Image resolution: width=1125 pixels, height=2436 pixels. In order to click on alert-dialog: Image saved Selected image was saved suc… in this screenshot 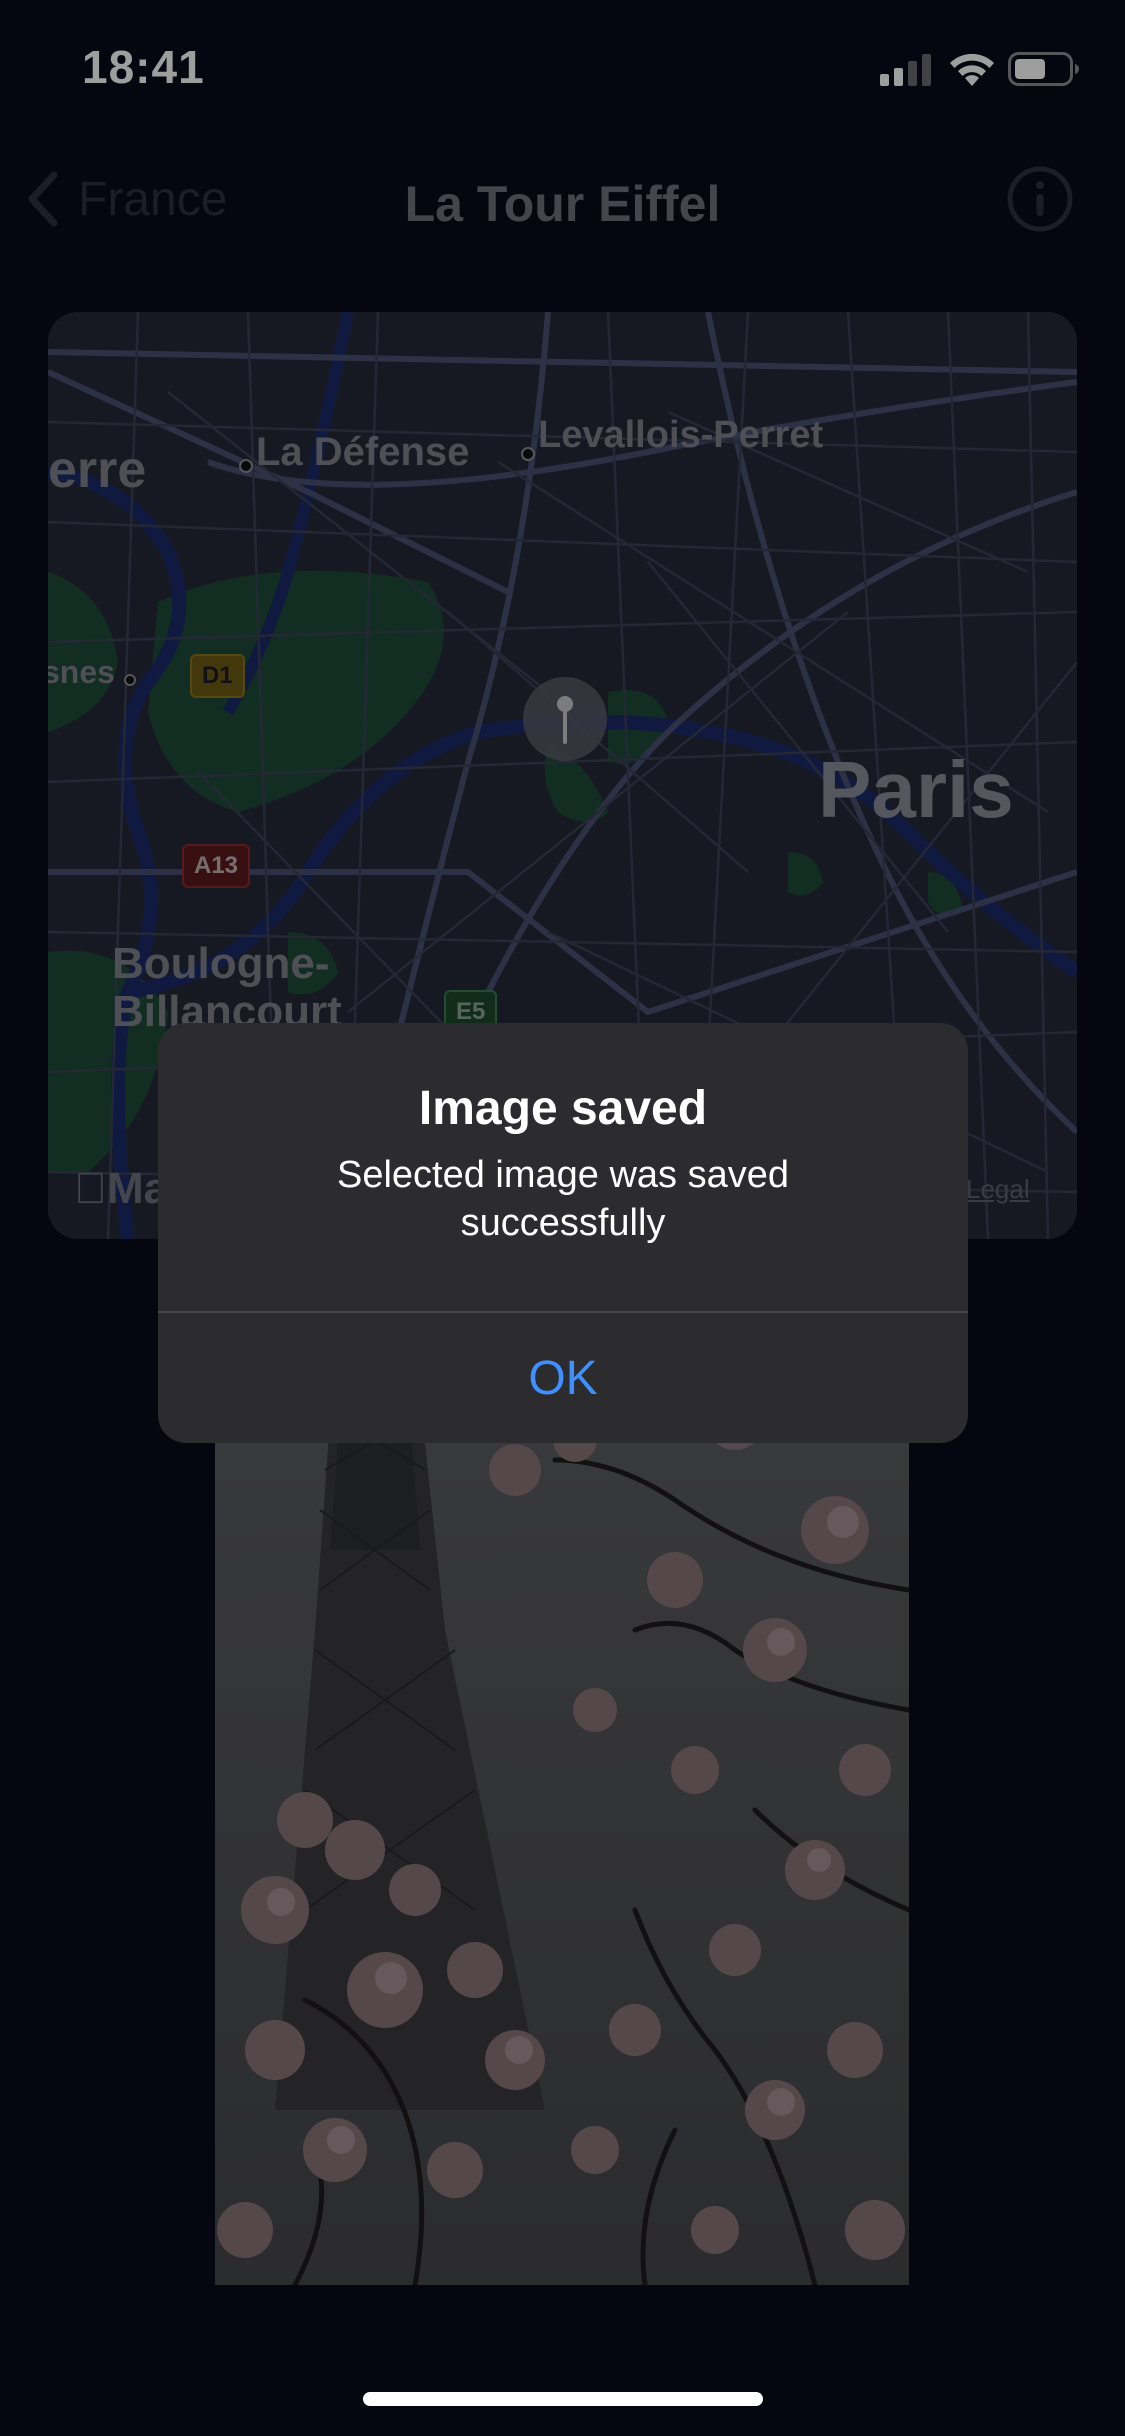, I will do `click(563, 1233)`.